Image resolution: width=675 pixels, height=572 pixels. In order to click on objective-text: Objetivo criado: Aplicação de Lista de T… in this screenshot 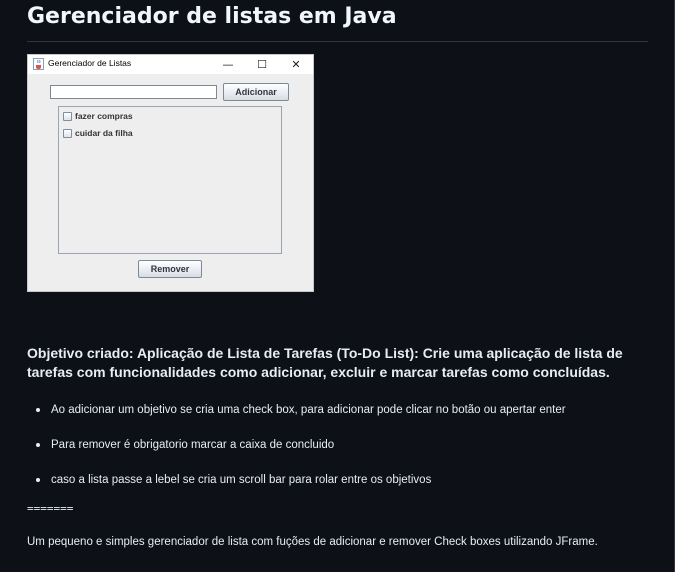, I will do `click(325, 362)`.